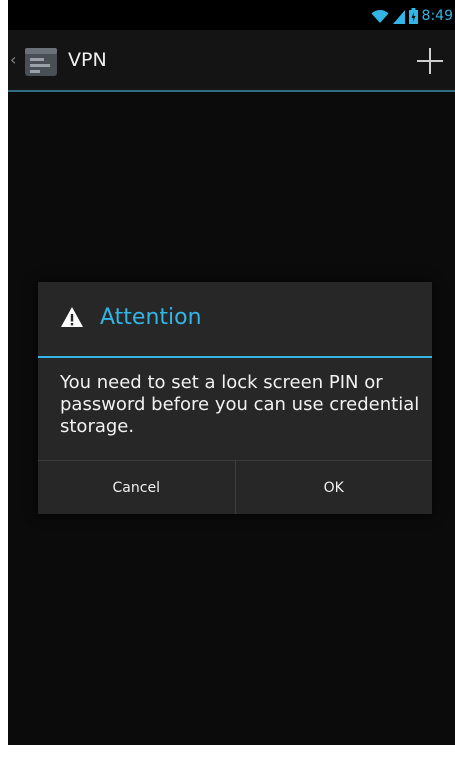 The width and height of the screenshot is (455, 759). Describe the element at coordinates (231, 61) in the screenshot. I see `action-bar: ‹ VPN` at that location.